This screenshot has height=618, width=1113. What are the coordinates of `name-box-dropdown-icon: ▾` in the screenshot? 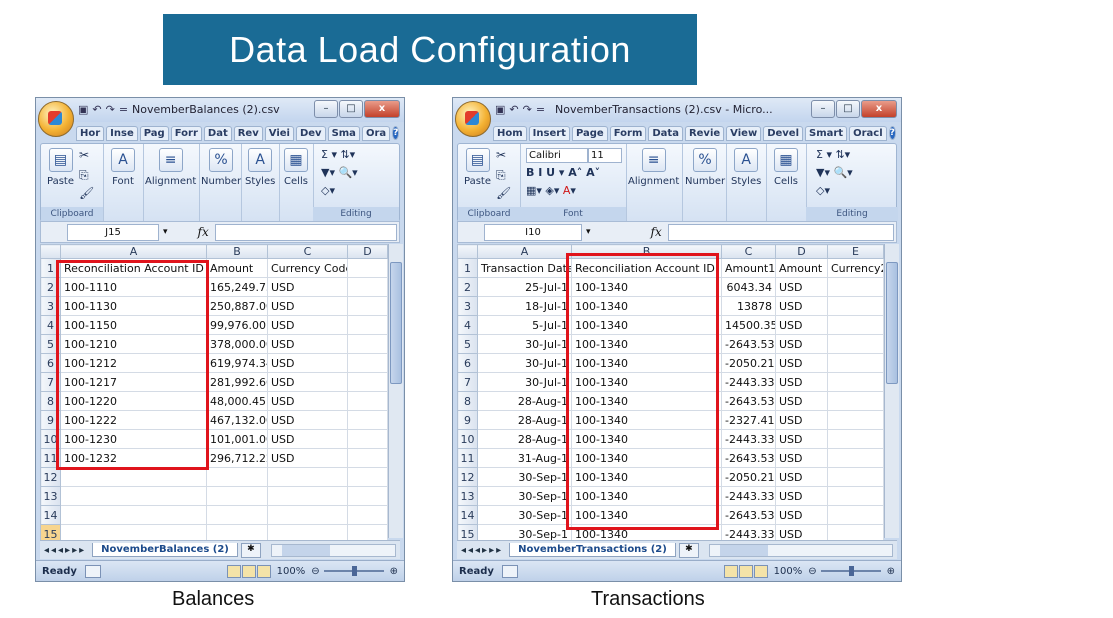 It's located at (588, 232).